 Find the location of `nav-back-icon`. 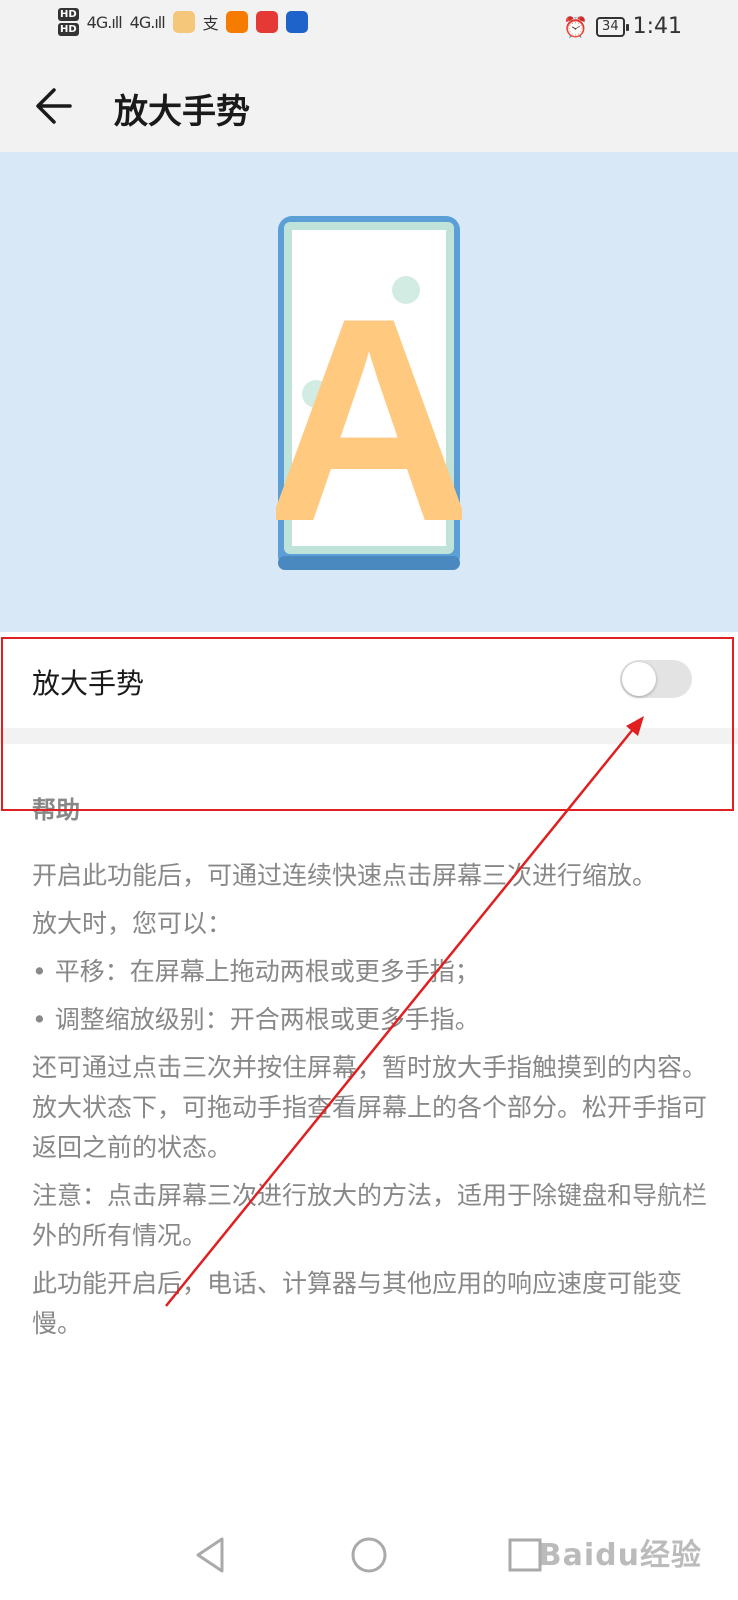

nav-back-icon is located at coordinates (211, 1555).